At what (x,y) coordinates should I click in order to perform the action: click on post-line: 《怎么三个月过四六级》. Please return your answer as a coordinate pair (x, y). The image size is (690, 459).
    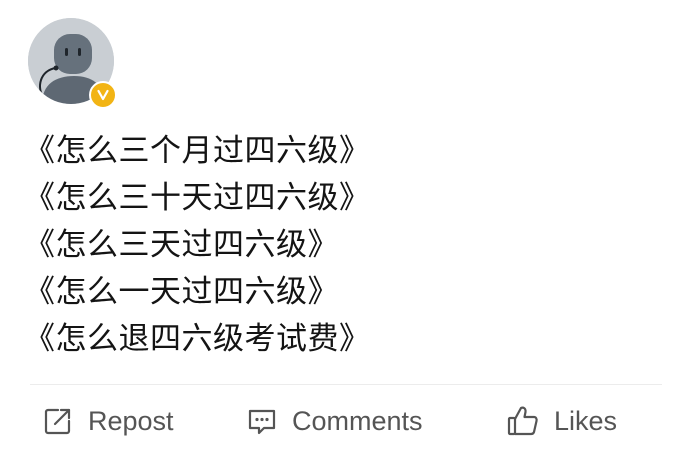
    Looking at the image, I should click on (197, 151).